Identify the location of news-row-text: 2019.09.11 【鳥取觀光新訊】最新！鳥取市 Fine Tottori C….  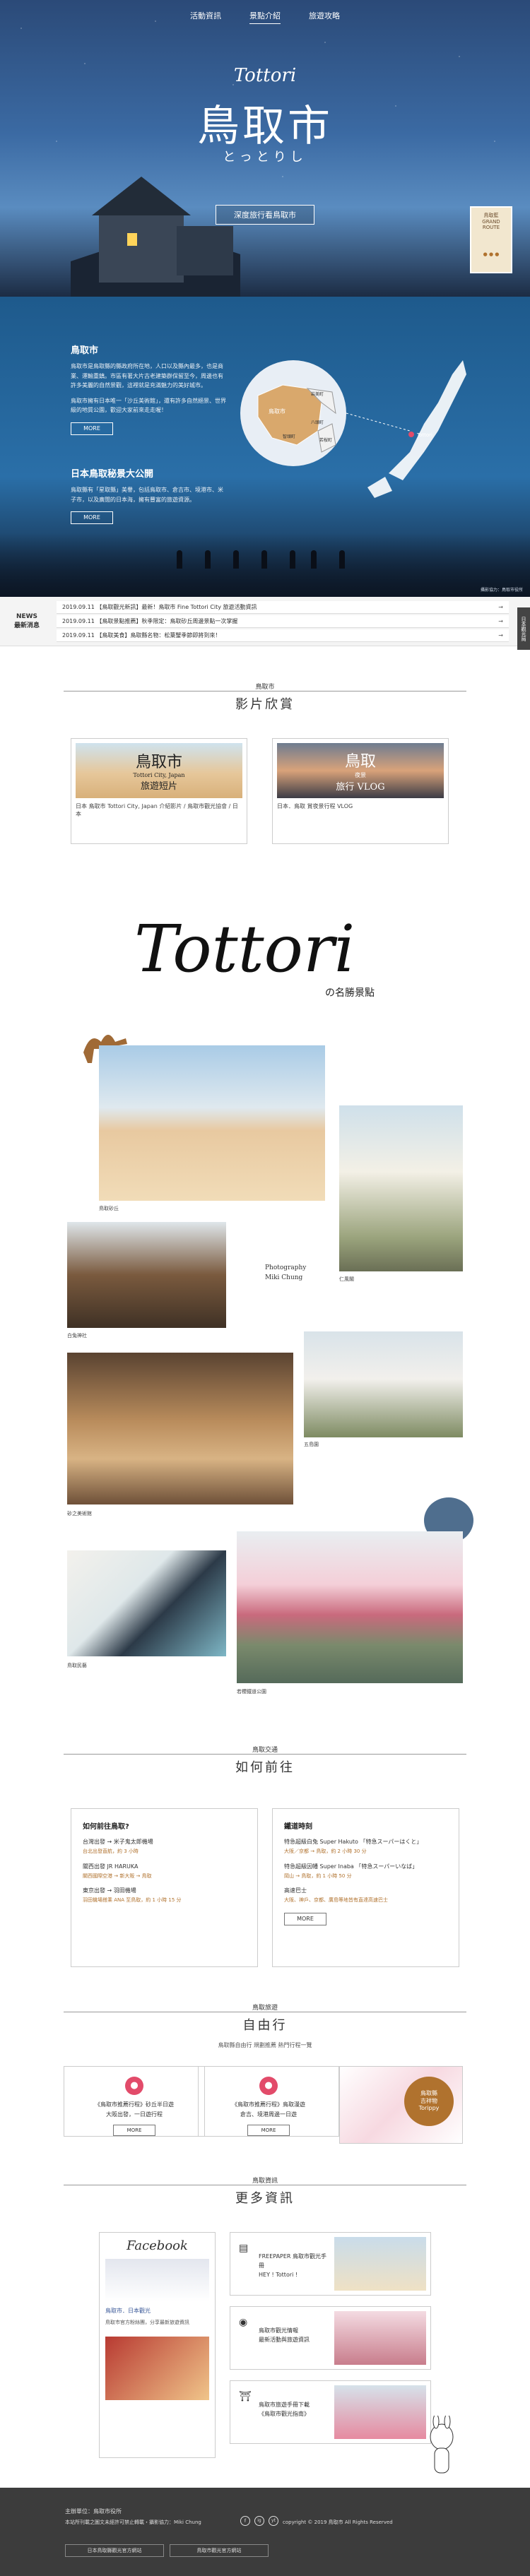
(159, 607).